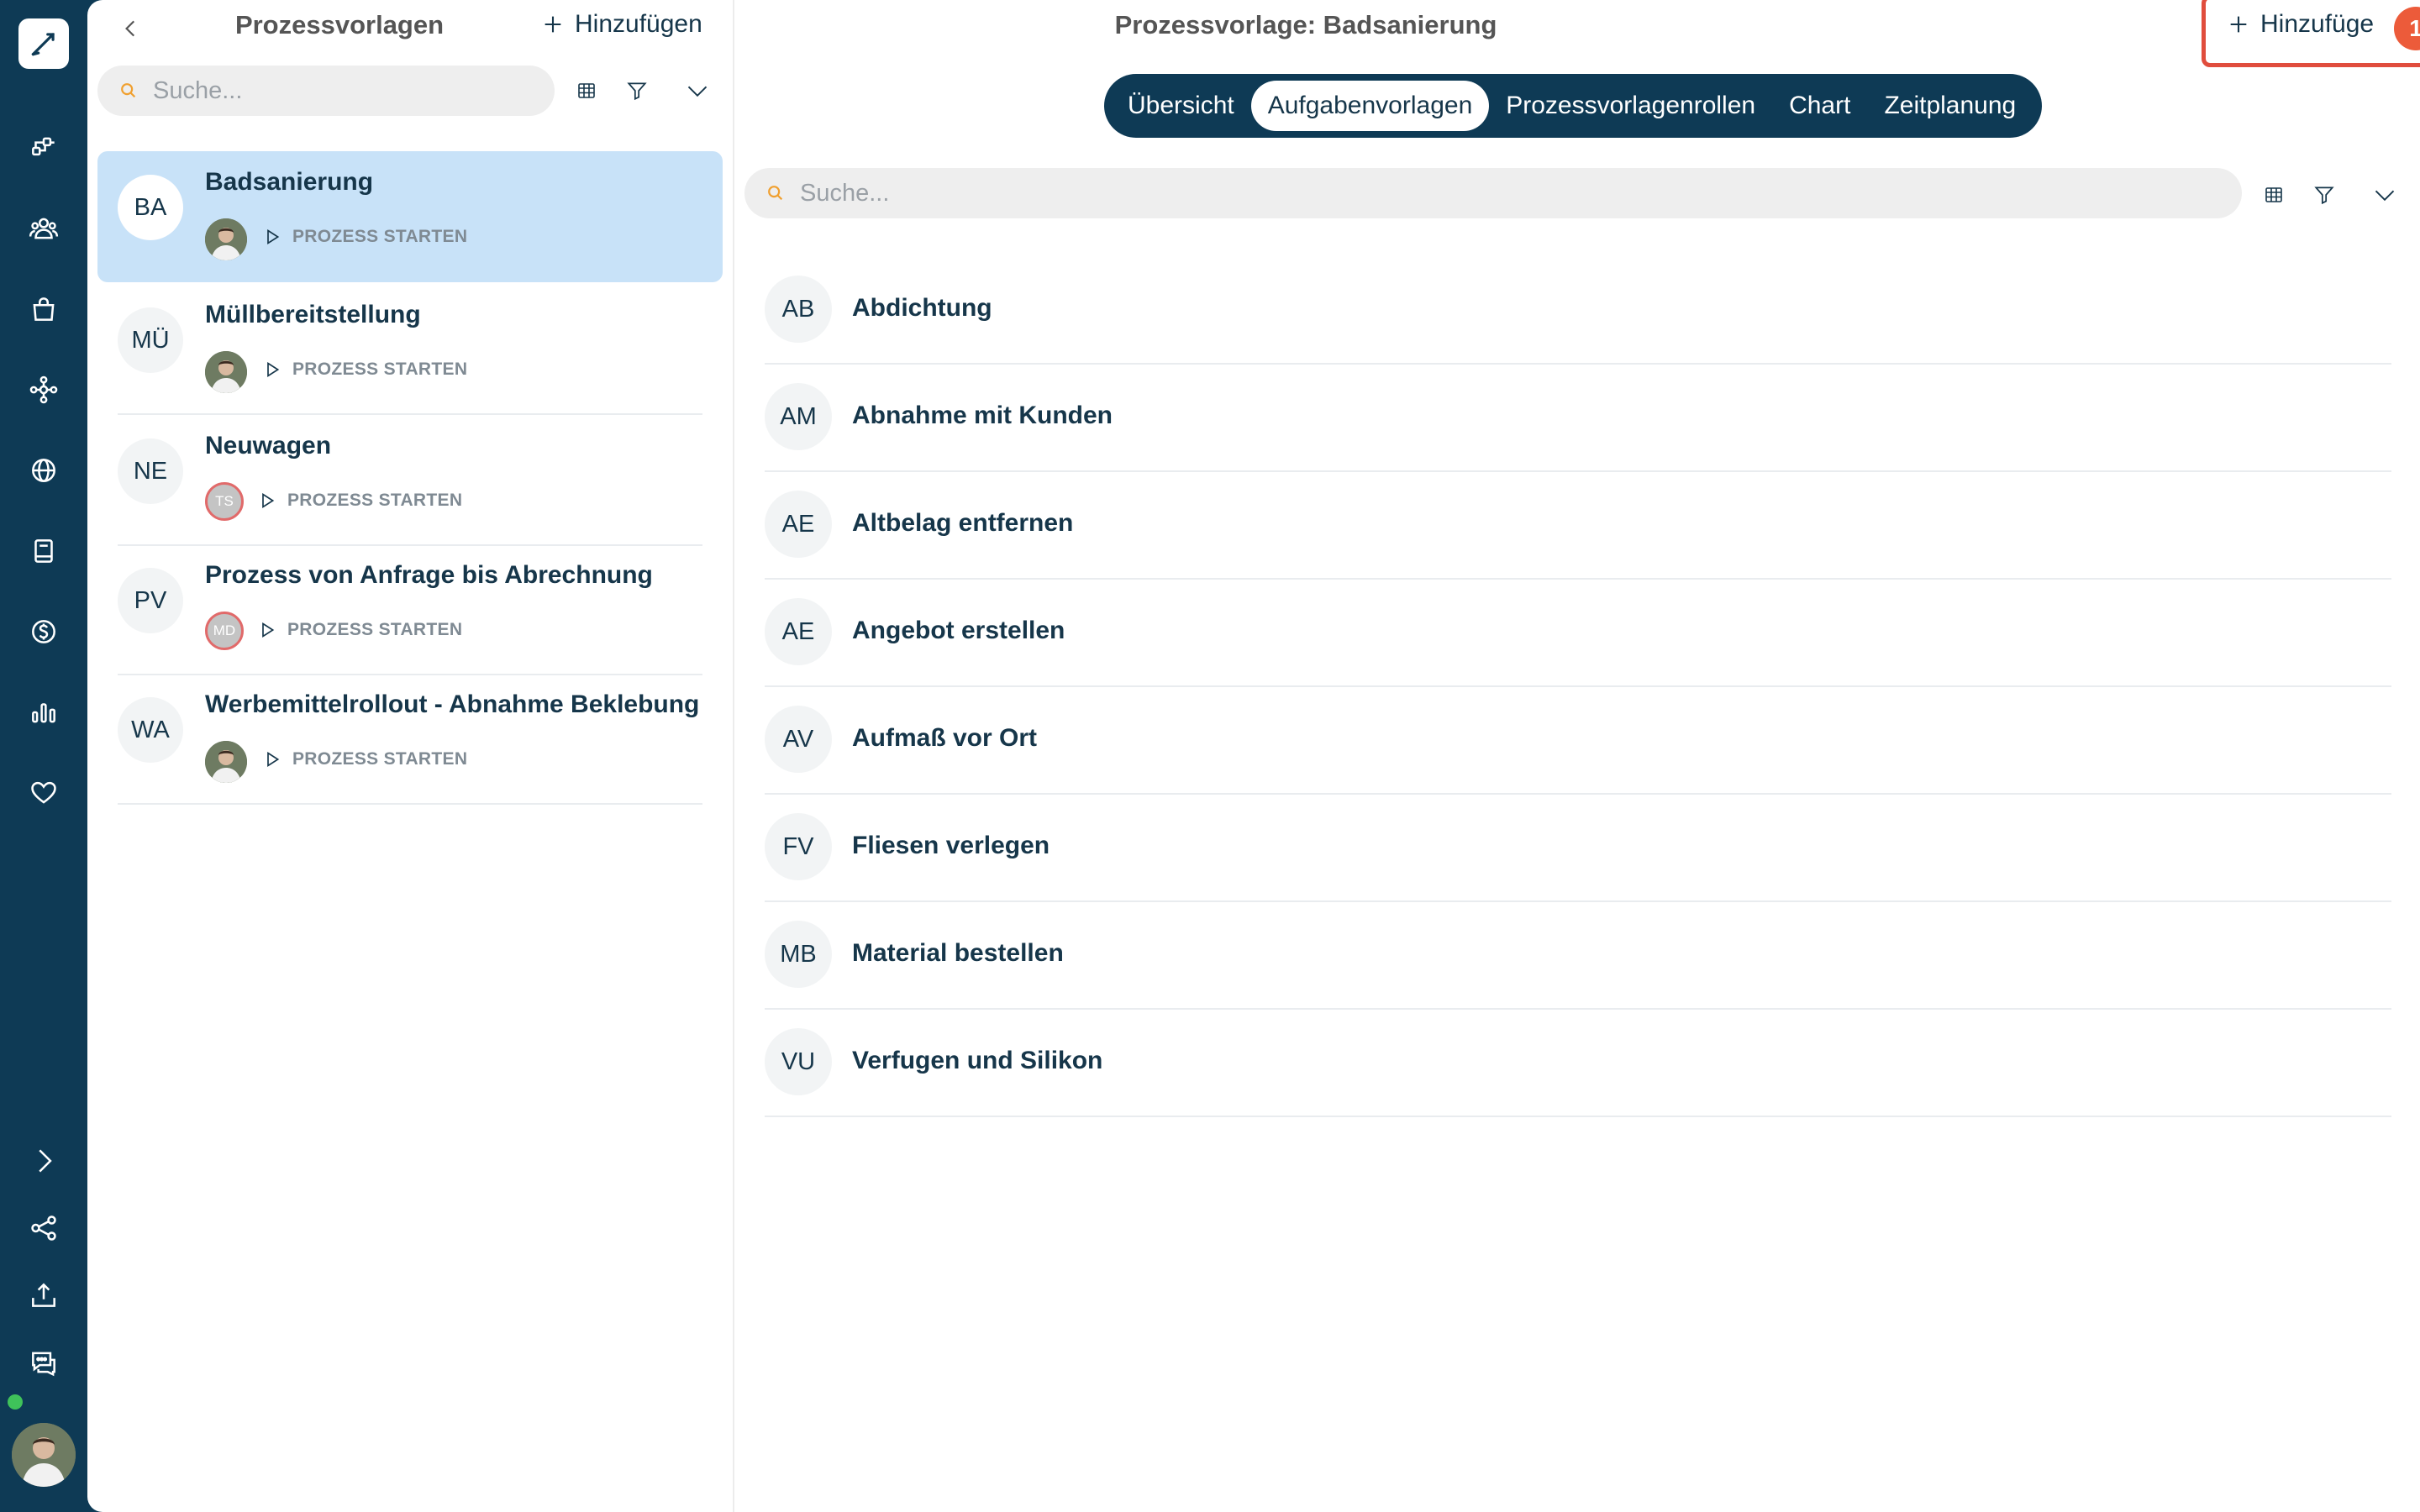 The height and width of the screenshot is (1512, 2420). What do you see at coordinates (268, 445) in the screenshot?
I see `template-title: Neuwagen` at bounding box center [268, 445].